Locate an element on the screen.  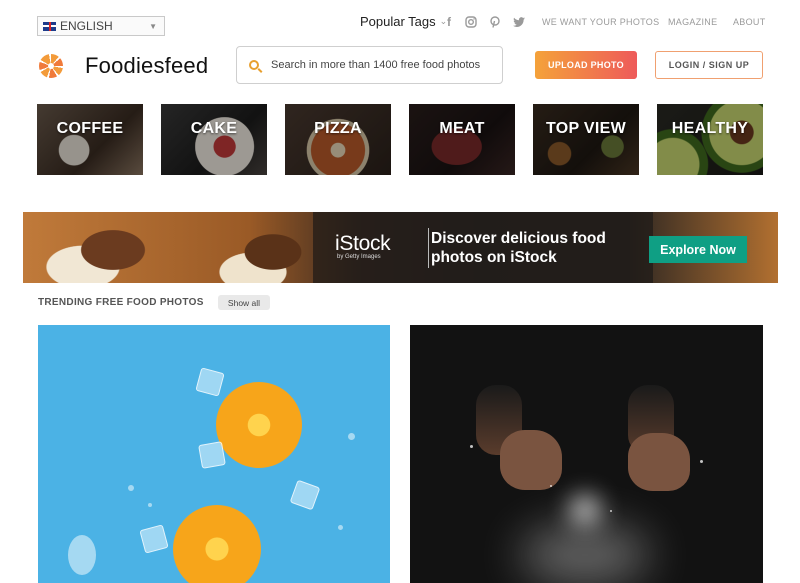
chevron-down-icon: ▼ is located at coordinates (153, 26).